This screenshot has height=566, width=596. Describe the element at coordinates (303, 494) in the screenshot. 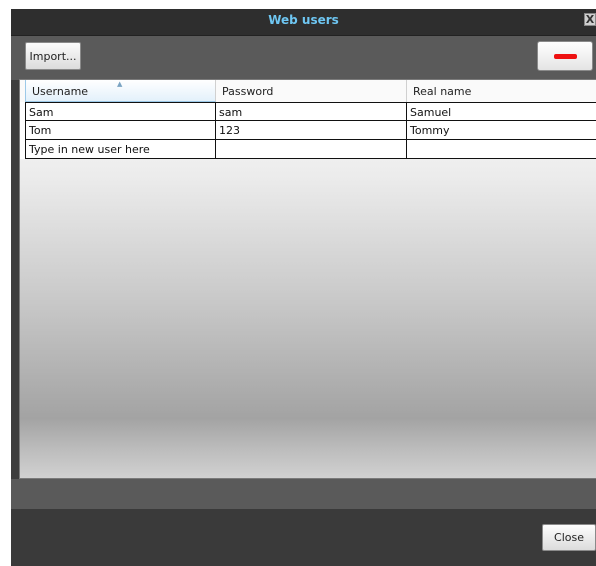

I see `grid-footer-strip` at that location.